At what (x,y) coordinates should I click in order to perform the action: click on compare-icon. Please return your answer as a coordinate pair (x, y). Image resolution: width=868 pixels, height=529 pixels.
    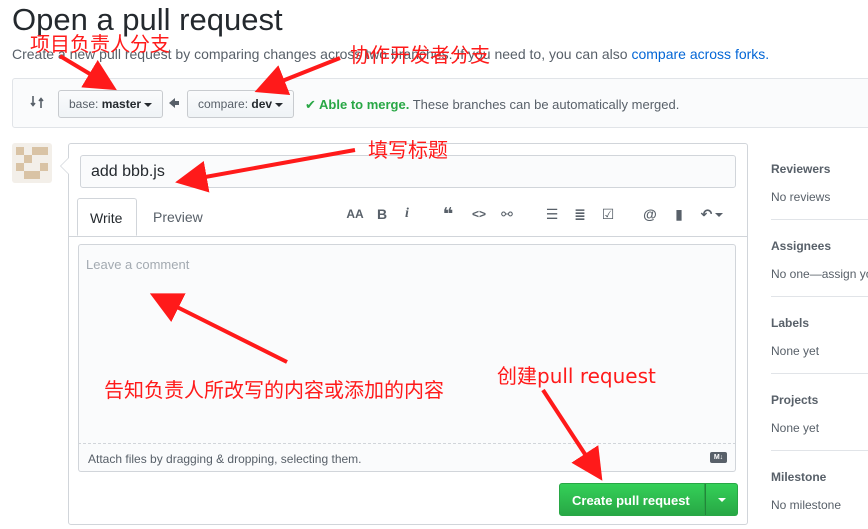
    Looking at the image, I should click on (37, 102).